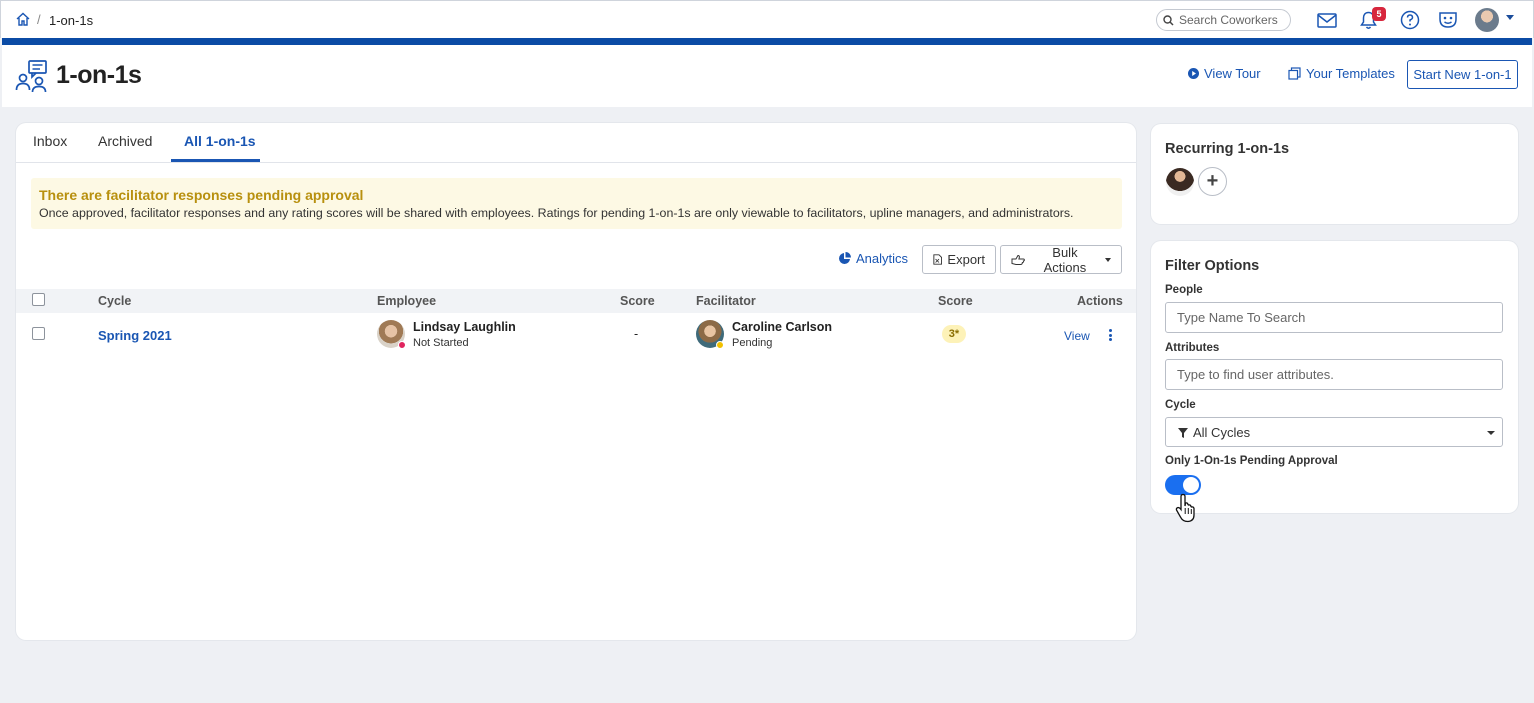 This screenshot has width=1534, height=703. I want to click on employee-name: Lindsay Laughlin, so click(464, 327).